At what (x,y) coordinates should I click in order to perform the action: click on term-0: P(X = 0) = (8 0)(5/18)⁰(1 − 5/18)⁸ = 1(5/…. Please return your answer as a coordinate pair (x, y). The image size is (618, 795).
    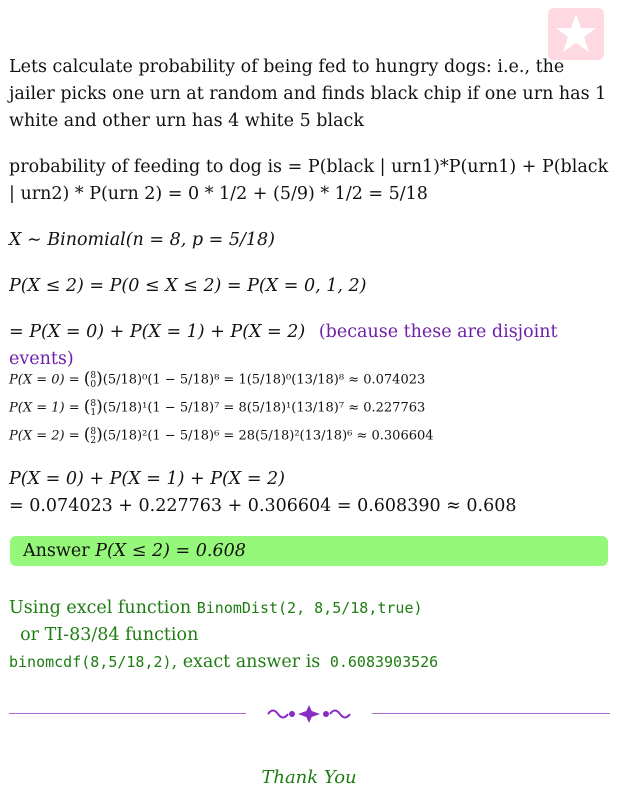
    Looking at the image, I should click on (309, 380).